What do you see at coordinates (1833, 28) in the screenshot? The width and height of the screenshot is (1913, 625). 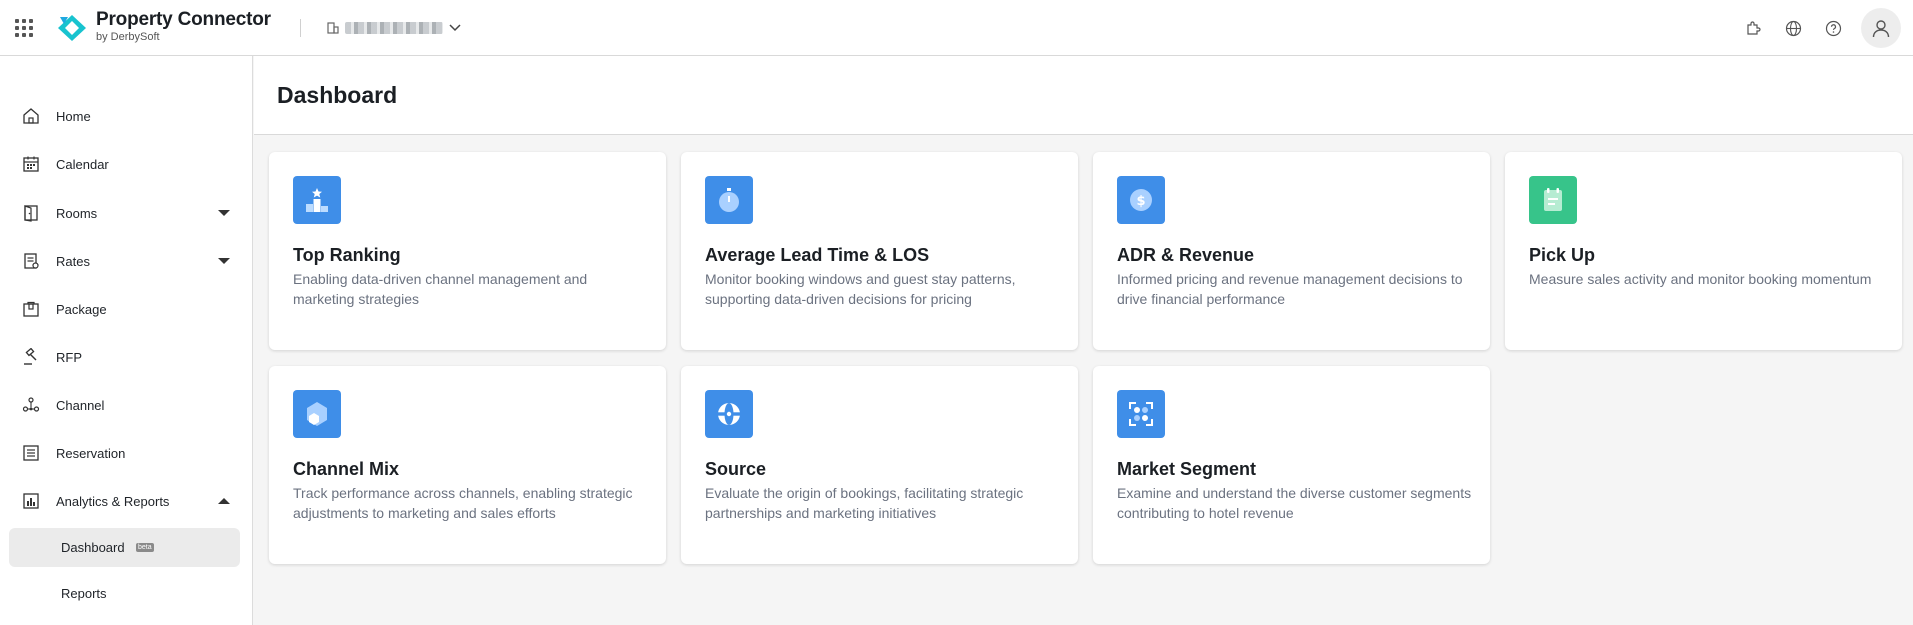 I see `help-icon` at bounding box center [1833, 28].